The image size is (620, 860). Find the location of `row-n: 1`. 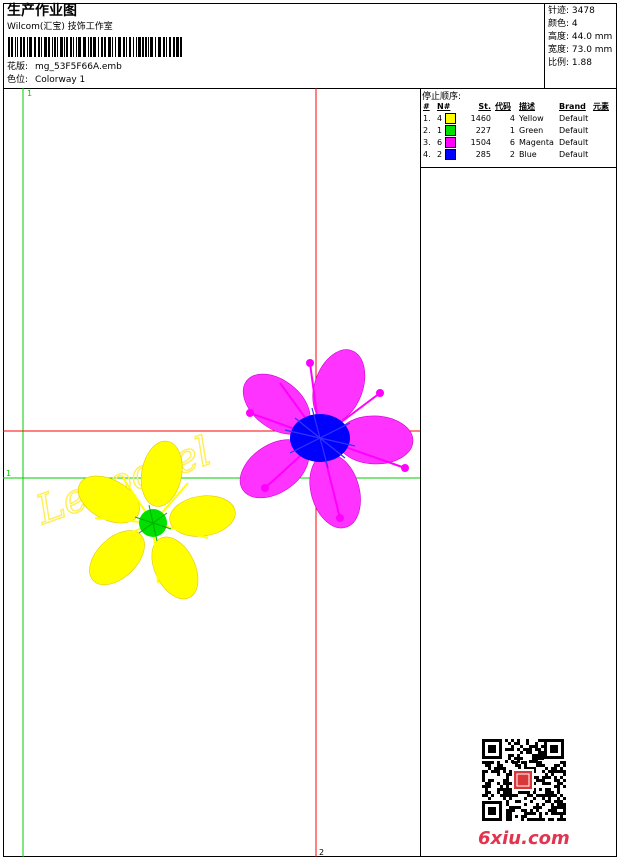

row-n: 1 is located at coordinates (440, 130).